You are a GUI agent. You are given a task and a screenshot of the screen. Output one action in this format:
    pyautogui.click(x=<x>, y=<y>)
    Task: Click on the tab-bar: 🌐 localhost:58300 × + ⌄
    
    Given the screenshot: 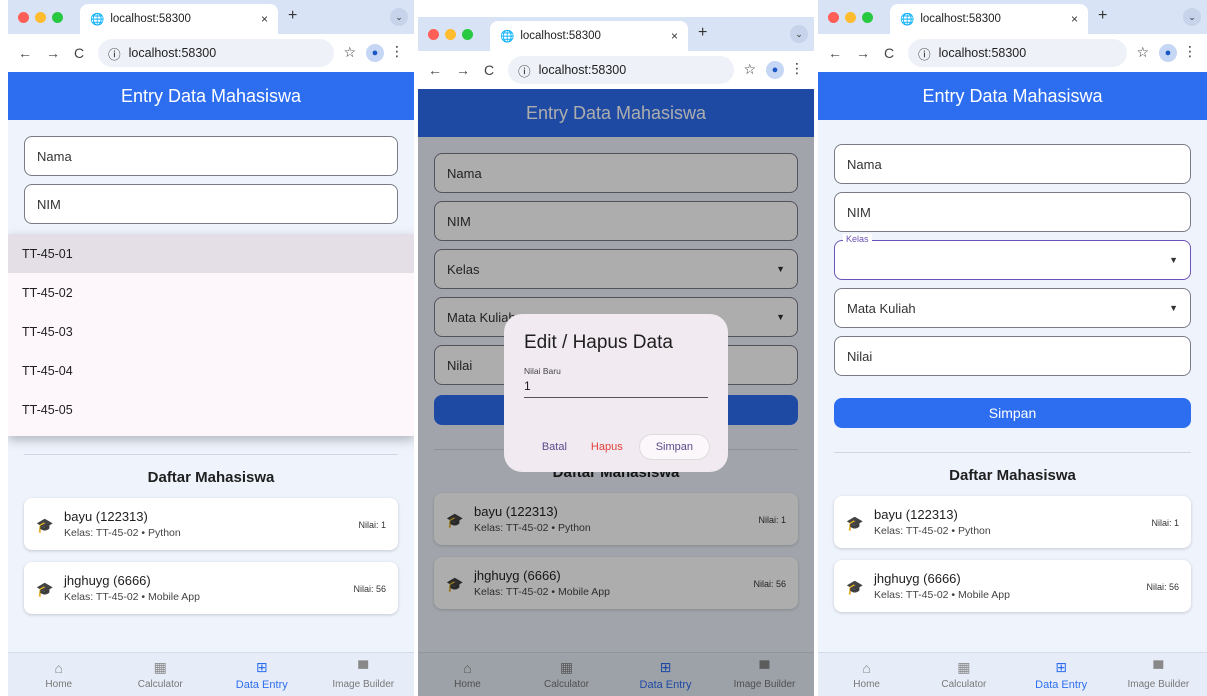 What is the action you would take?
    pyautogui.click(x=211, y=17)
    